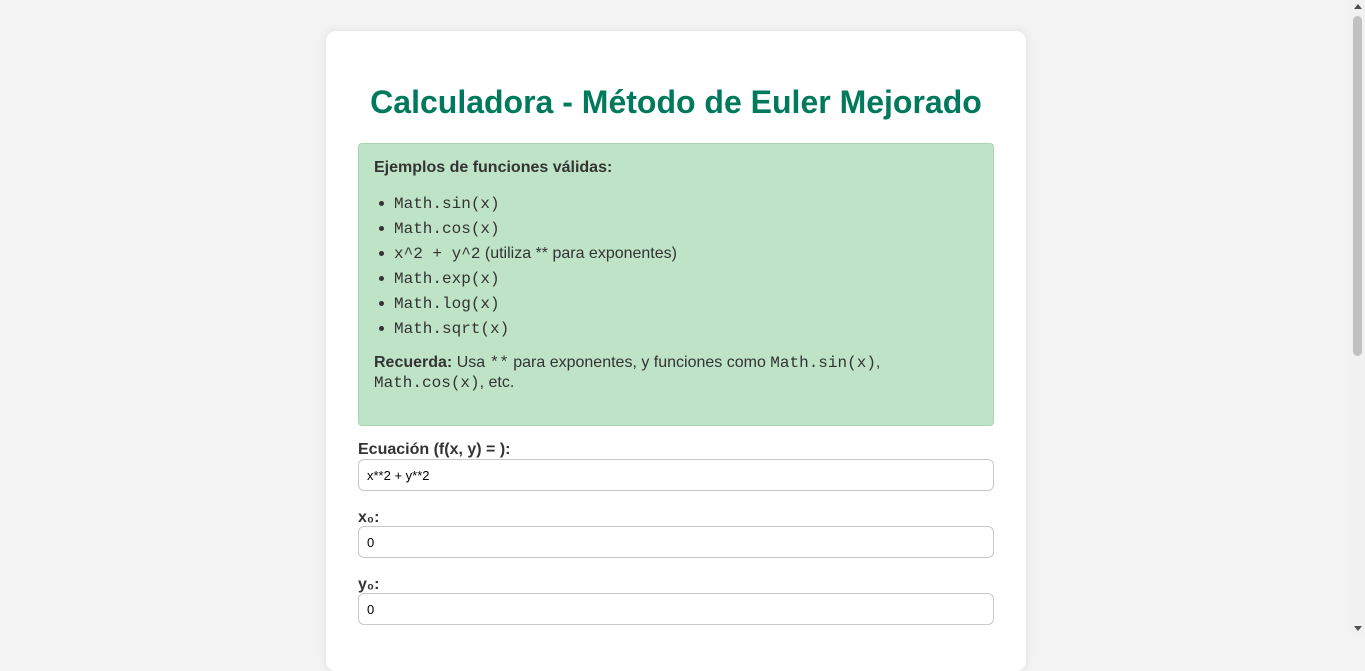  What do you see at coordinates (676, 475) in the screenshot?
I see `equation-input` at bounding box center [676, 475].